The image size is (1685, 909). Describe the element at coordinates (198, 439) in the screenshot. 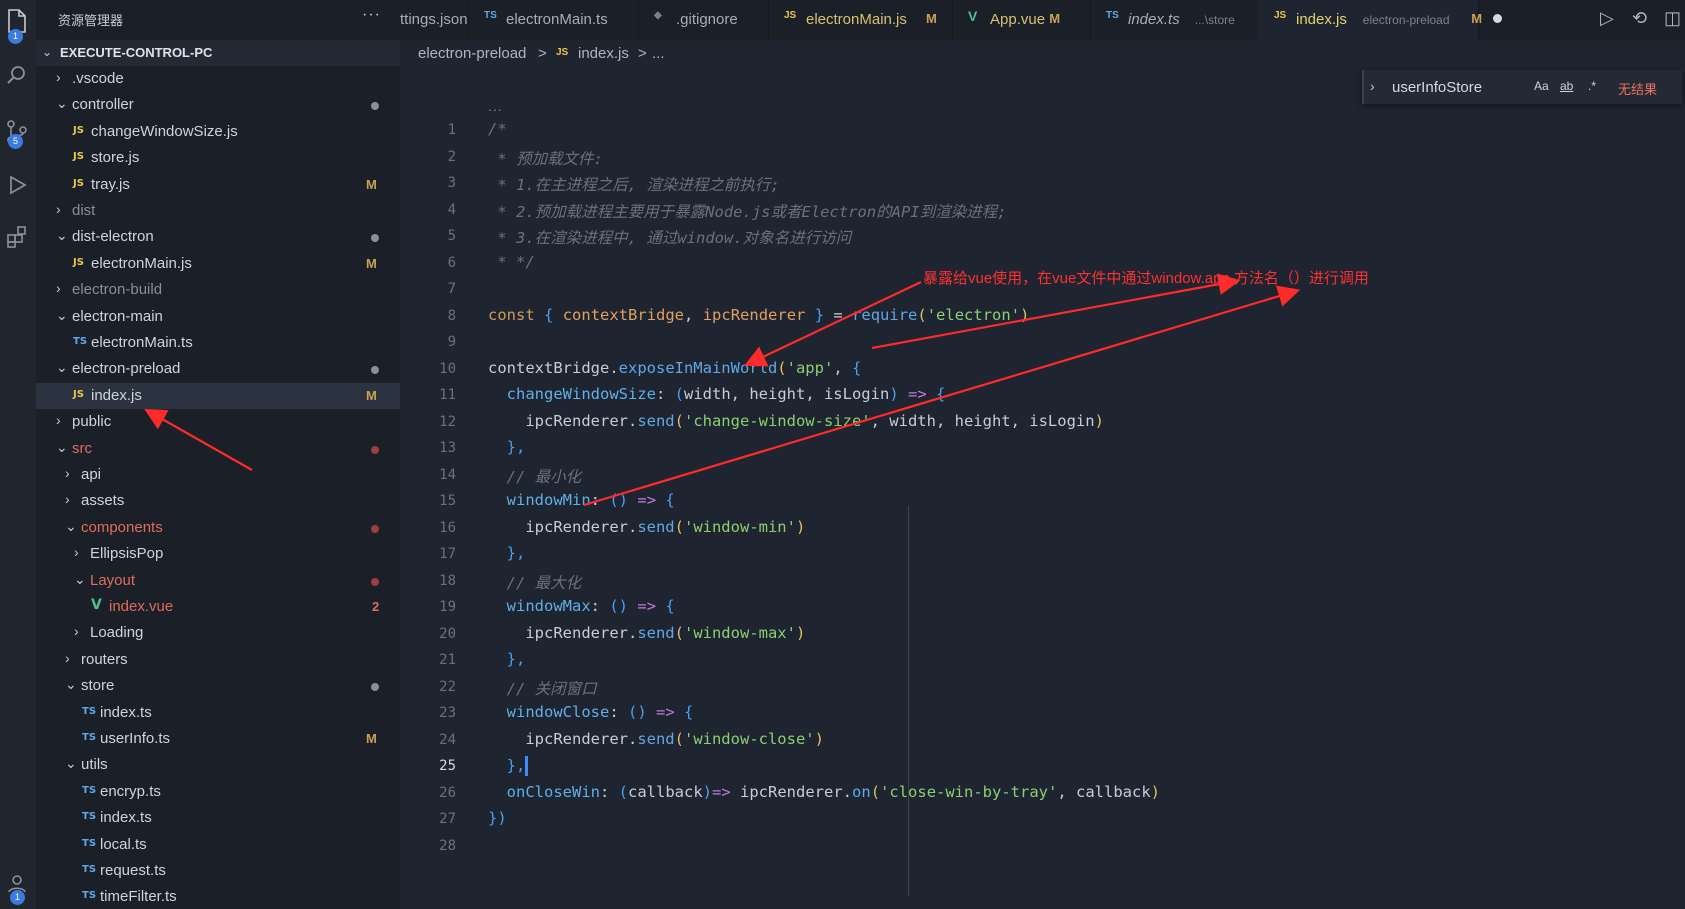

I see `arrow-to-index-js` at that location.